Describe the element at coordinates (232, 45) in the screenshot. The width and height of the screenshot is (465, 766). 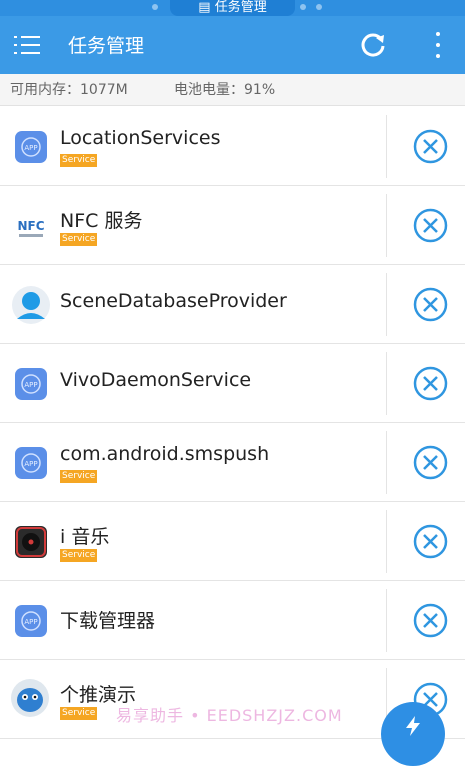
I see `app-header: 任务管理` at that location.